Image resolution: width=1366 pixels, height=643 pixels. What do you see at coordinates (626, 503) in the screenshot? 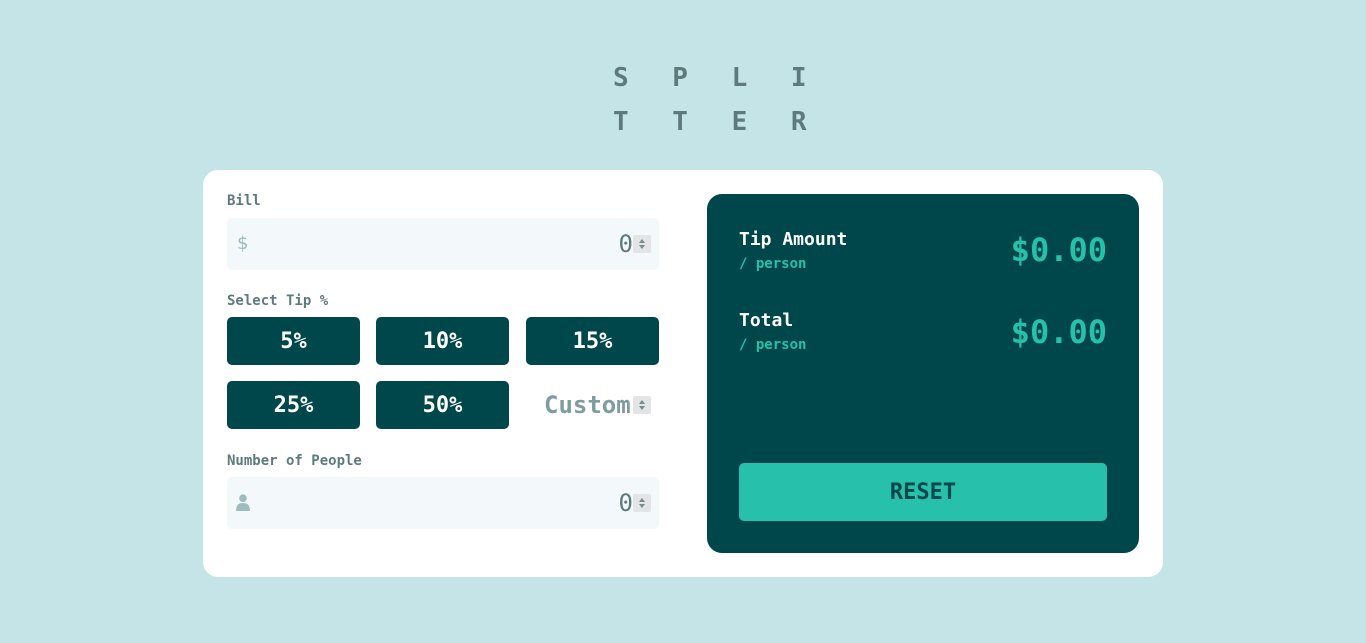
I see `people-value: 0` at bounding box center [626, 503].